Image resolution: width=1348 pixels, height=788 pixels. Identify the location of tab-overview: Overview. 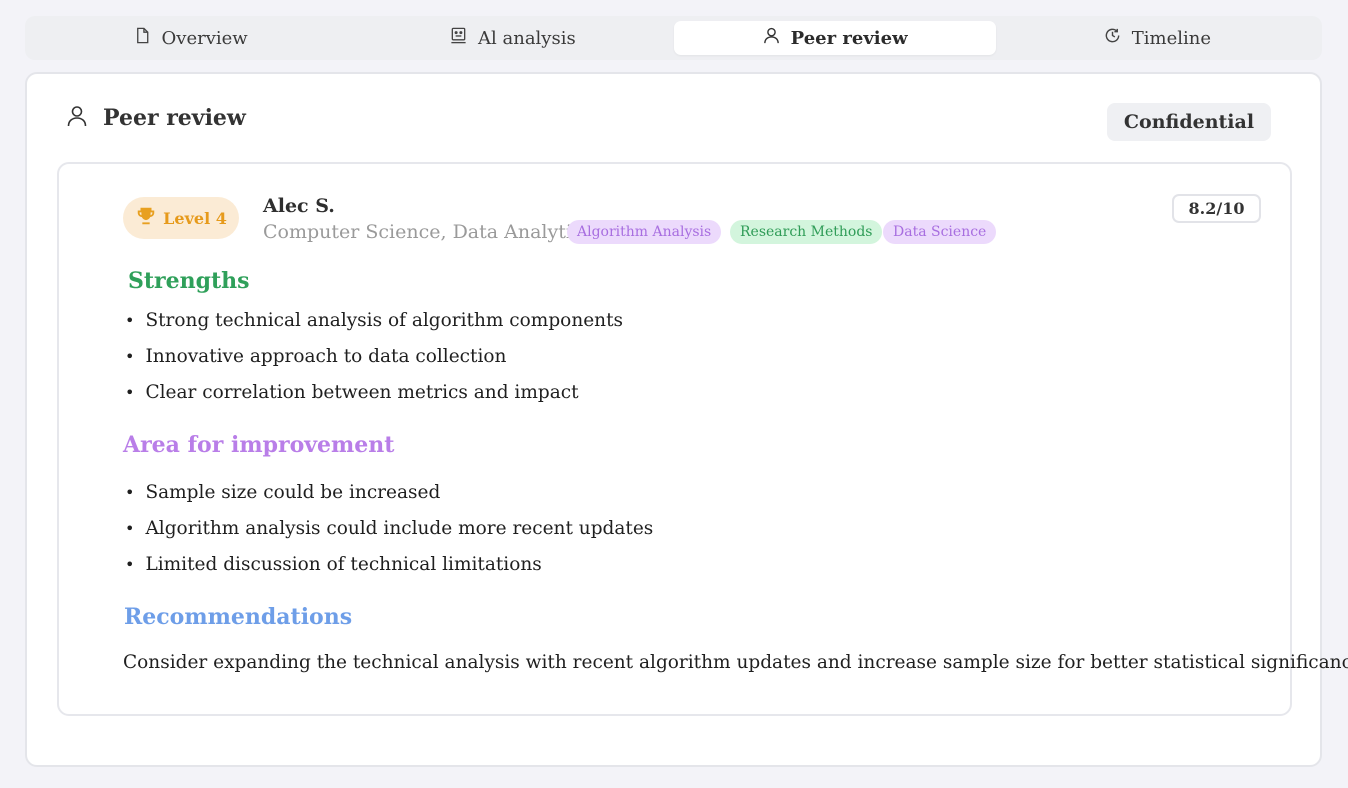
(190, 38).